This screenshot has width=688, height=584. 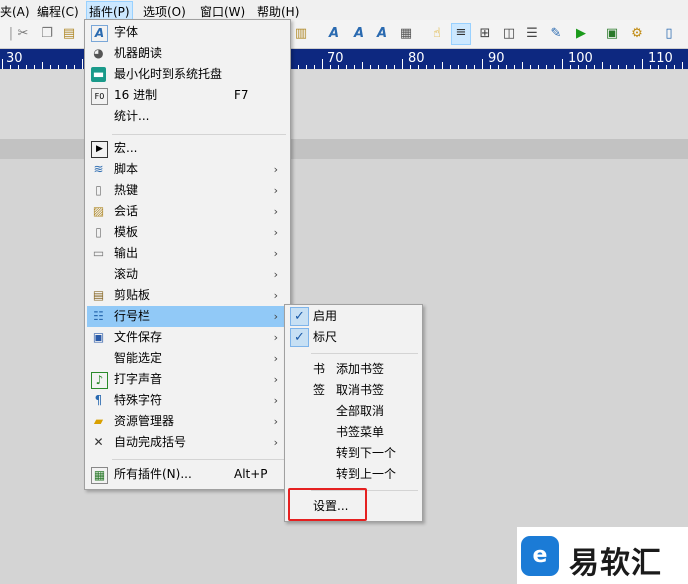 What do you see at coordinates (540, 556) in the screenshot?
I see `brand-mark-icon: e` at bounding box center [540, 556].